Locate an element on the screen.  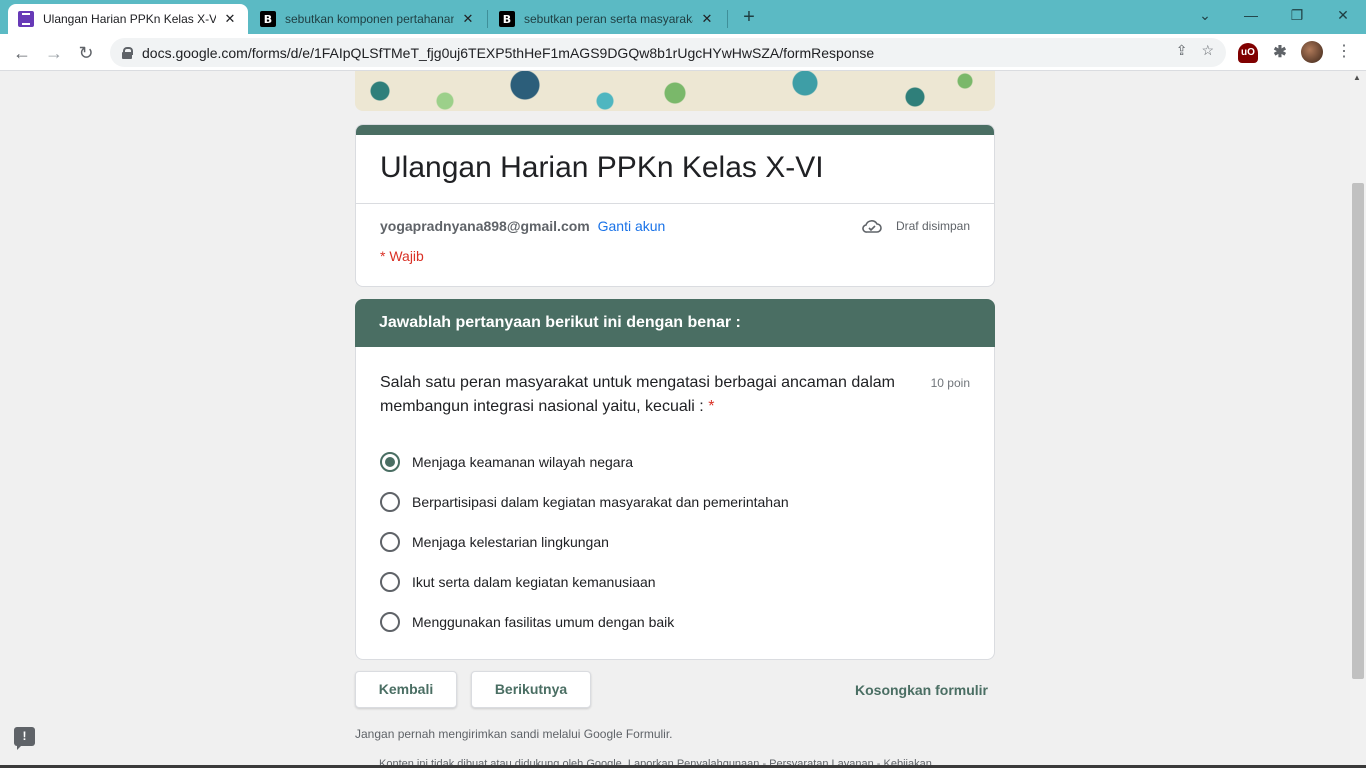
back-form-button: Kembali is located at coordinates (406, 689).